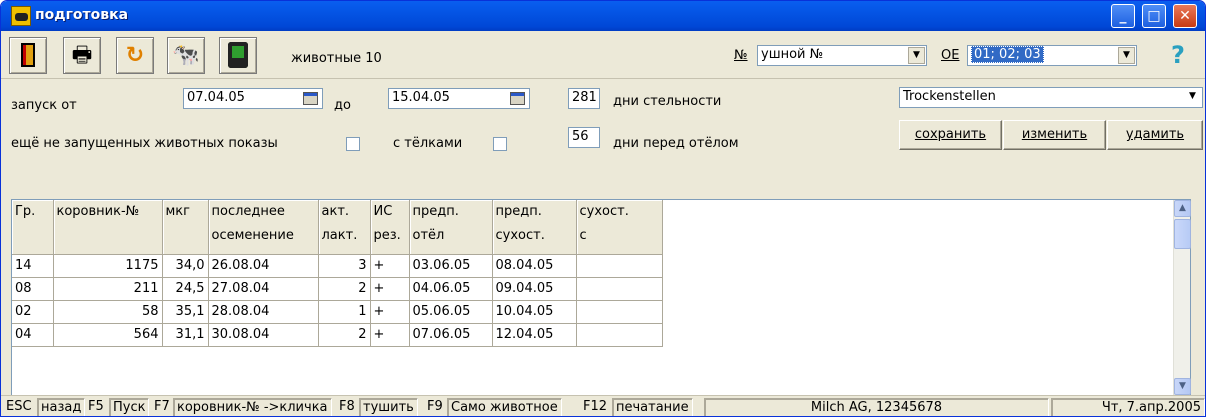 This screenshot has width=1206, height=417. Describe the element at coordinates (344, 227) in the screenshot. I see `column-header: акт. лакт.` at that location.